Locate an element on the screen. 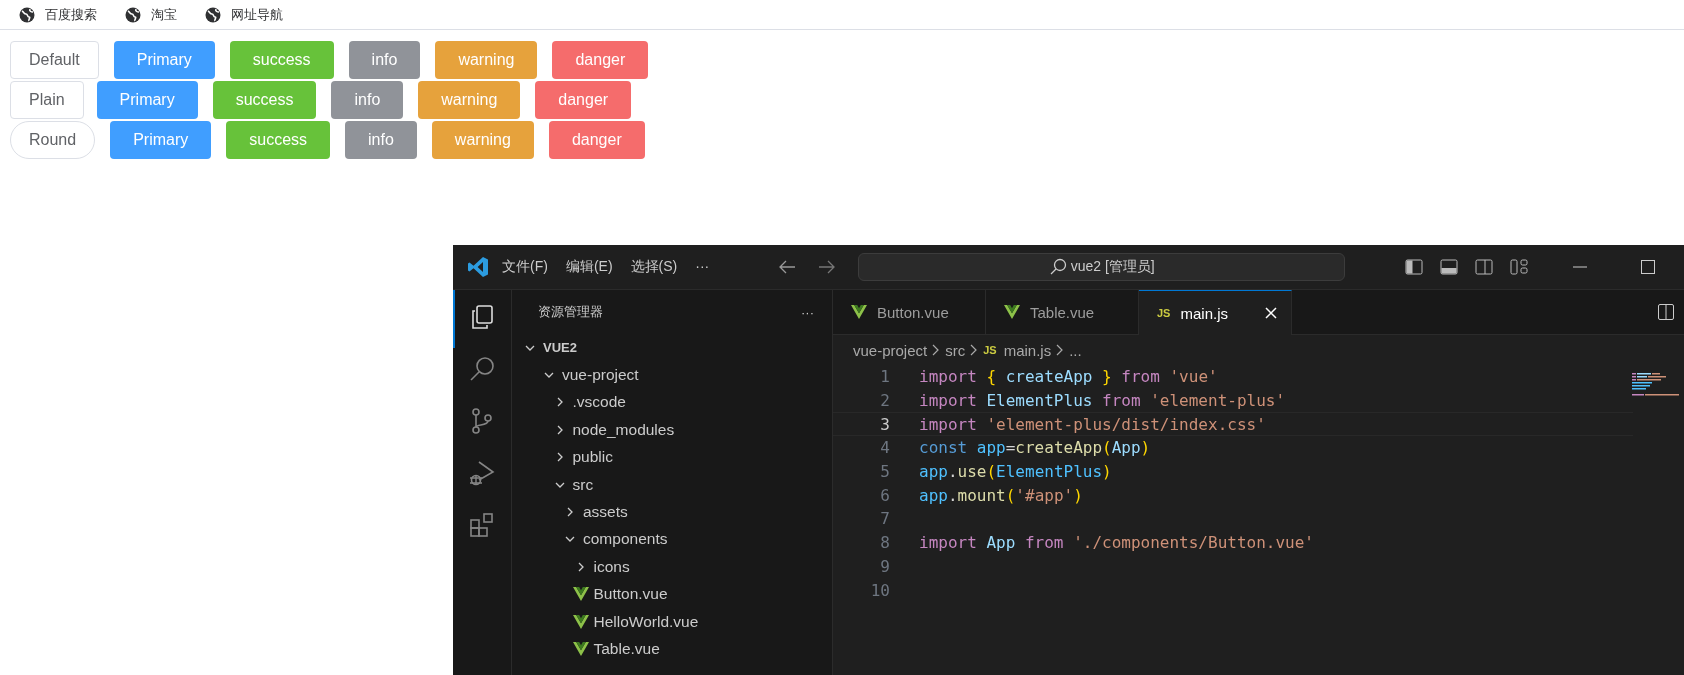  tab-label: main.js is located at coordinates (1204, 313).